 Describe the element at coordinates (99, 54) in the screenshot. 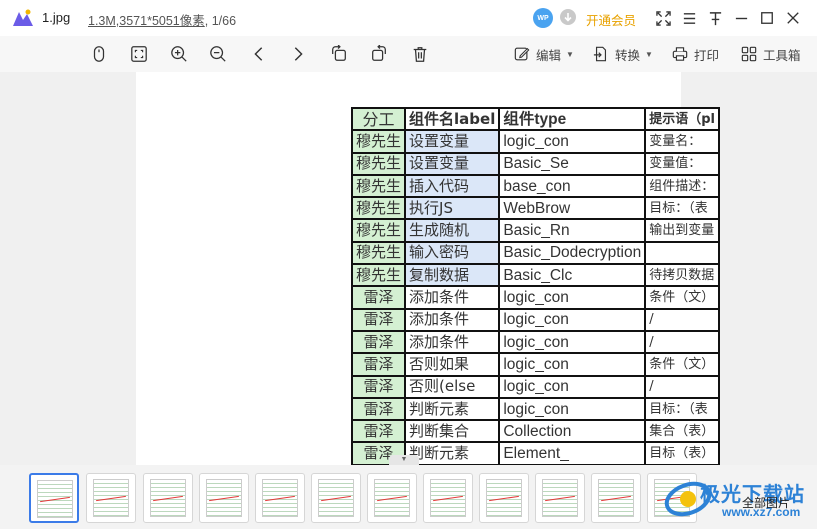

I see `mouse-mode-icon` at that location.